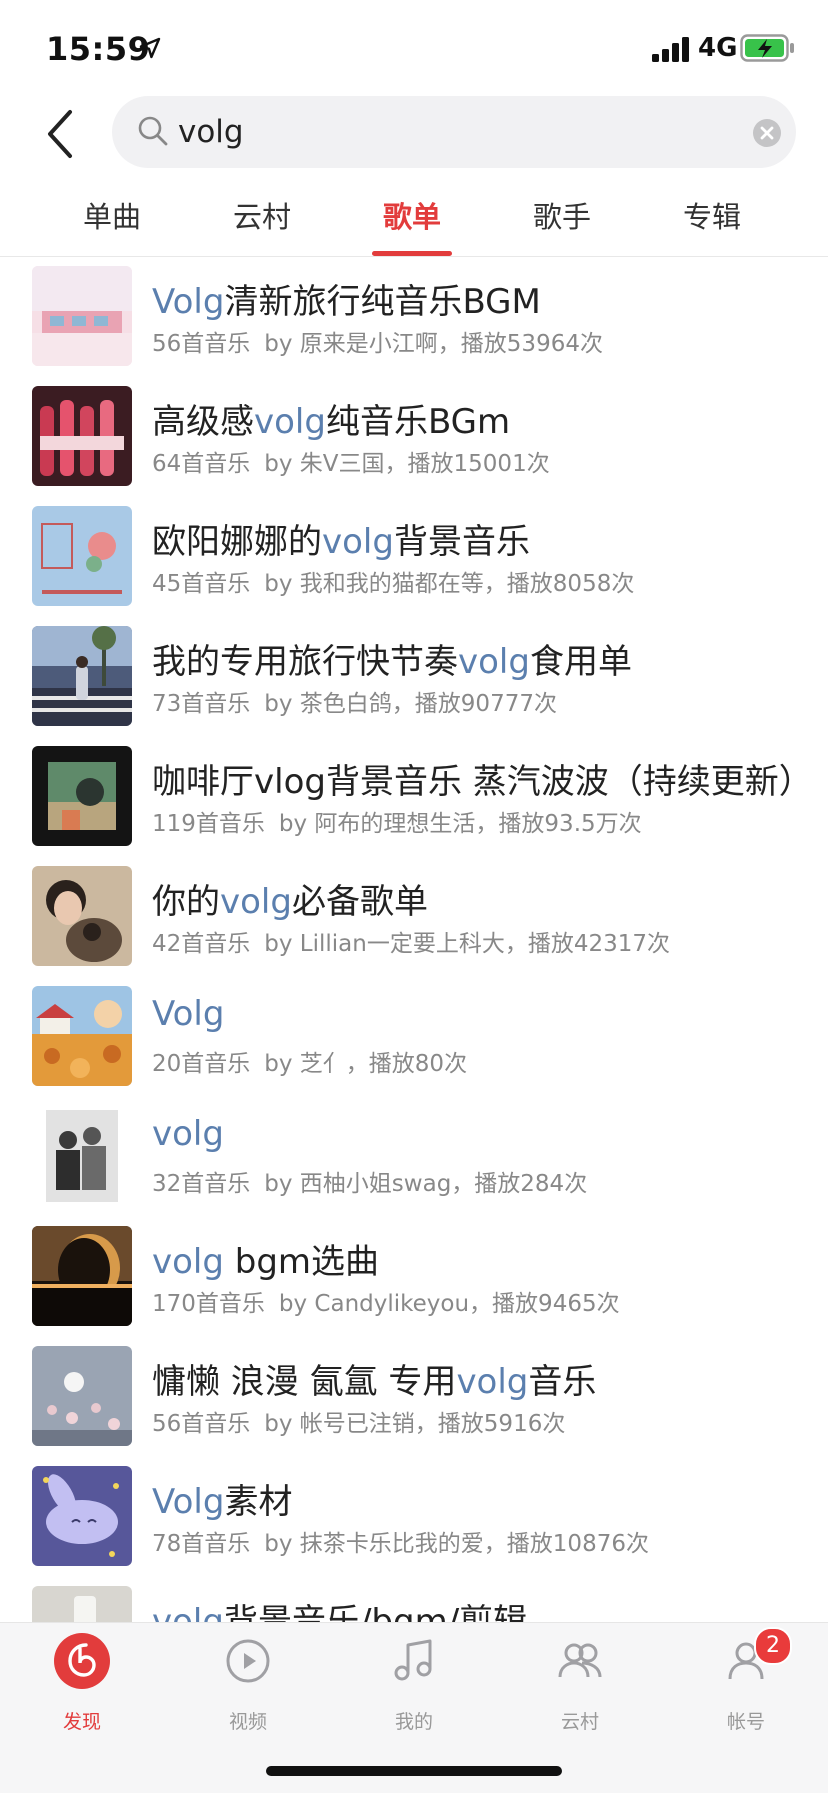 The height and width of the screenshot is (1793, 828). Describe the element at coordinates (266, 1262) in the screenshot. I see `playlist-title: volg bgm选曲` at that location.